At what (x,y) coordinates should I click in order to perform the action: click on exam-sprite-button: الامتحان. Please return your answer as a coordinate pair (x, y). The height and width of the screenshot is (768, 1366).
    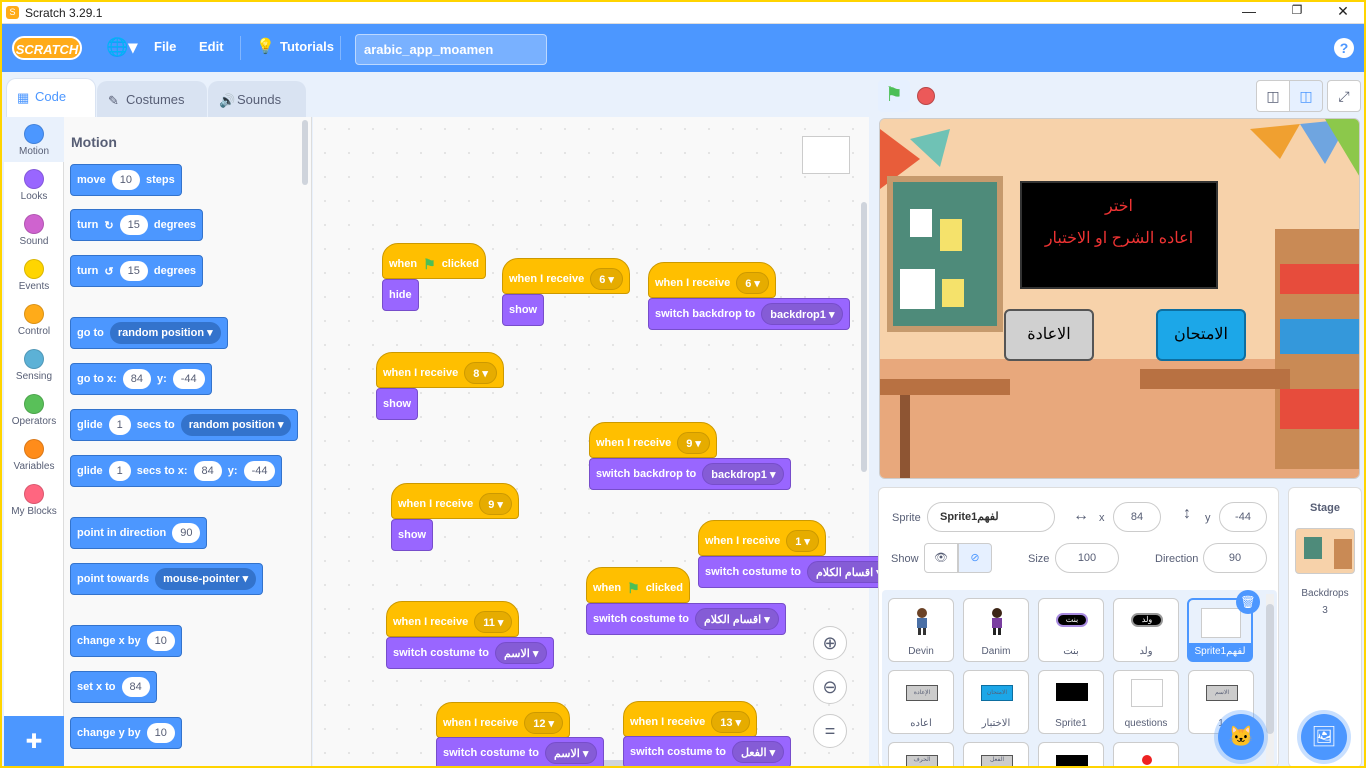
    Looking at the image, I should click on (1201, 335).